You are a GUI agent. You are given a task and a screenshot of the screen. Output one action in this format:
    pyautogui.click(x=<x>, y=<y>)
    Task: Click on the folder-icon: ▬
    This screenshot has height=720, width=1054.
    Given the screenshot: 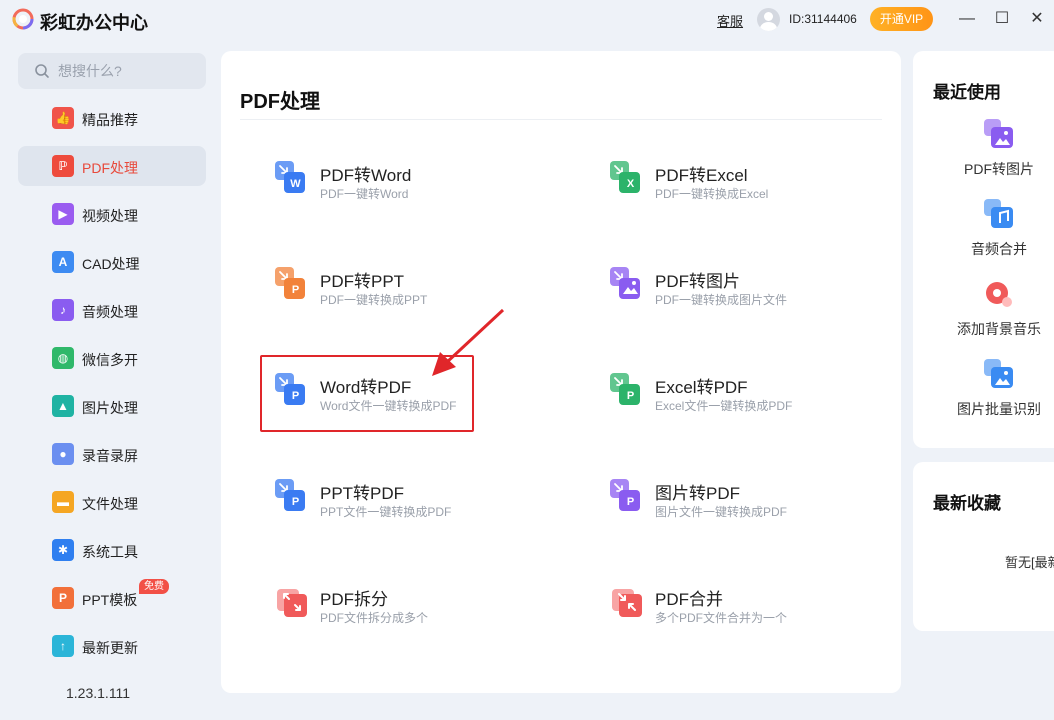 What is the action you would take?
    pyautogui.click(x=63, y=502)
    